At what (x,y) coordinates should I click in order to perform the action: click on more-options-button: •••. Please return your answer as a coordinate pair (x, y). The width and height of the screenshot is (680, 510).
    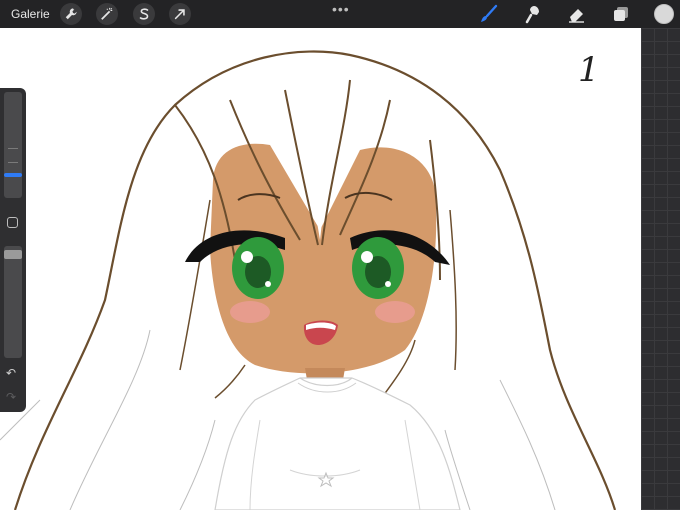
    Looking at the image, I should click on (341, 9).